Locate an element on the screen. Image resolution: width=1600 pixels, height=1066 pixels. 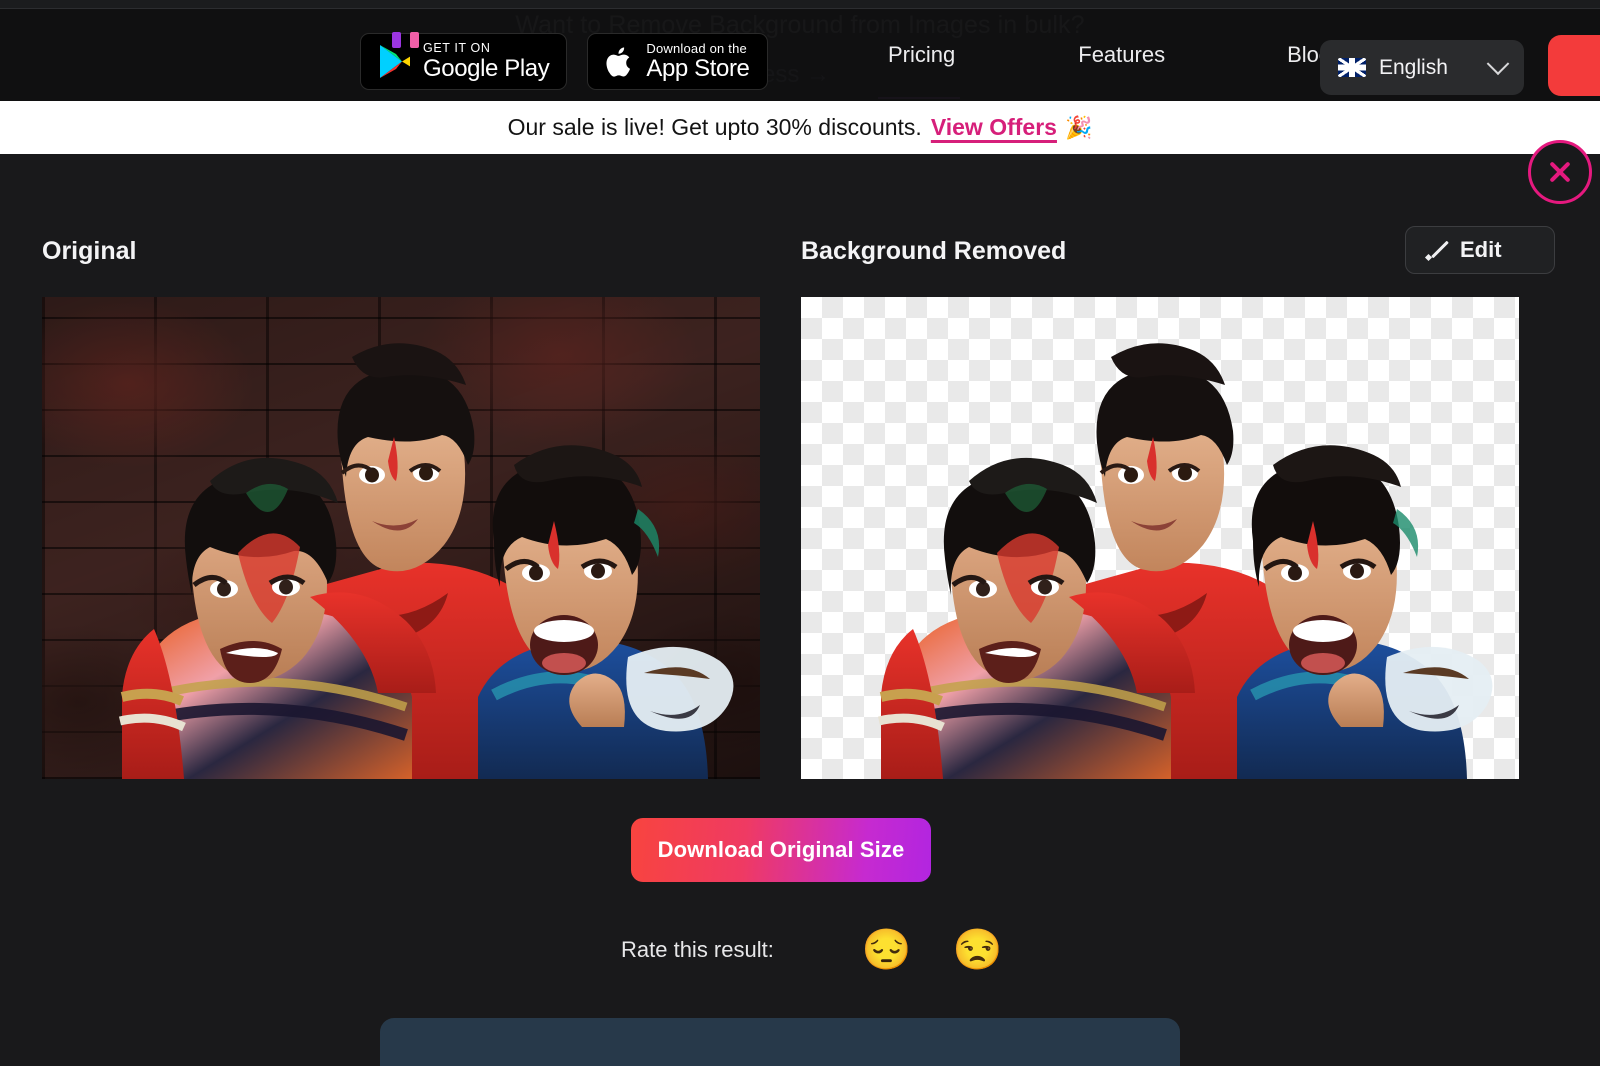
header-cta-button is located at coordinates (1574, 65).